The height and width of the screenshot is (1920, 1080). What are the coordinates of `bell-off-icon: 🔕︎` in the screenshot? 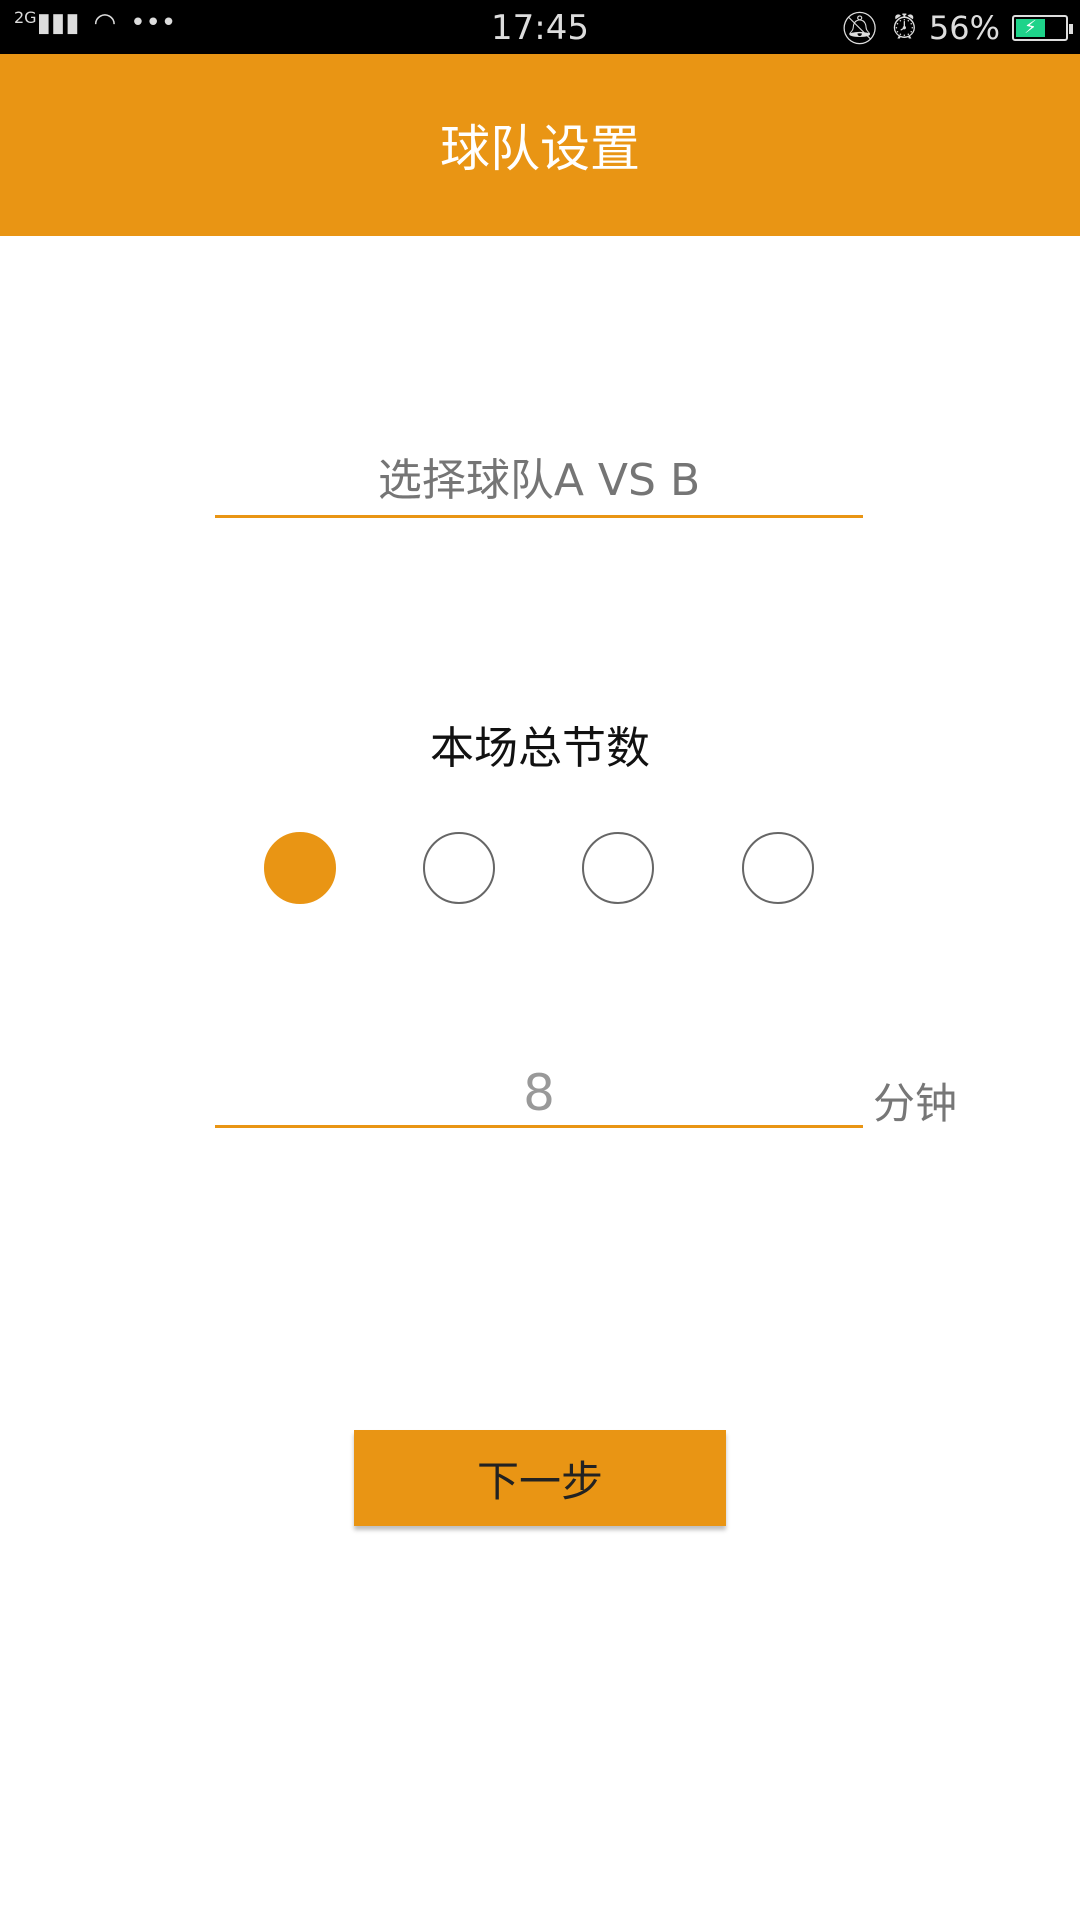 It's located at (859, 27).